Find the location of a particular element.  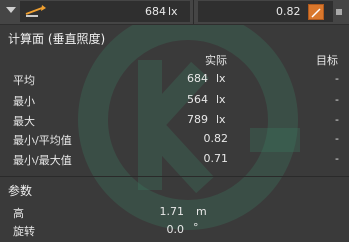

illuminance-unit: lx is located at coordinates (173, 11).